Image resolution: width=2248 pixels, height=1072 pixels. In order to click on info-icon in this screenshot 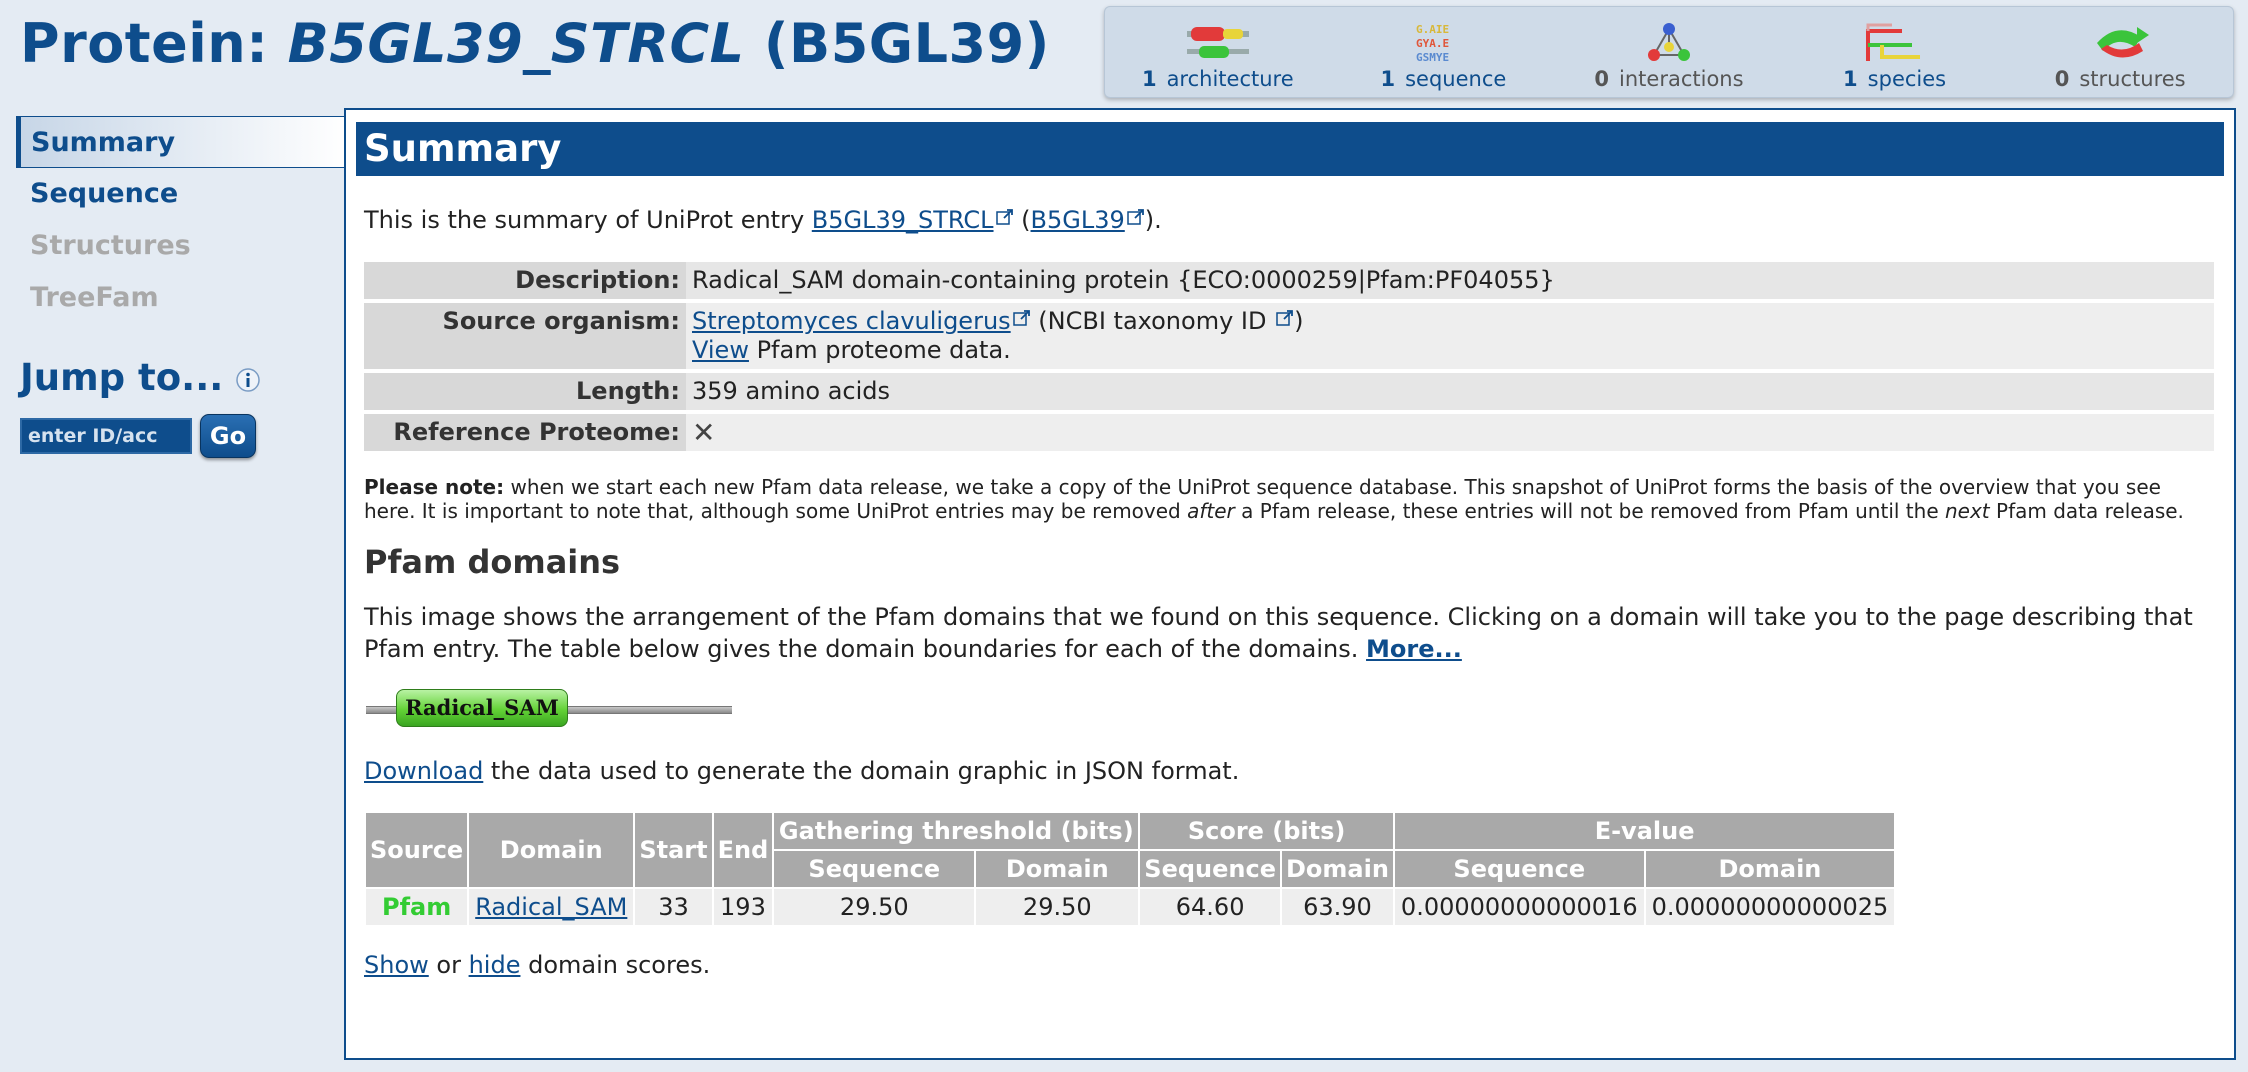, I will do `click(248, 380)`.